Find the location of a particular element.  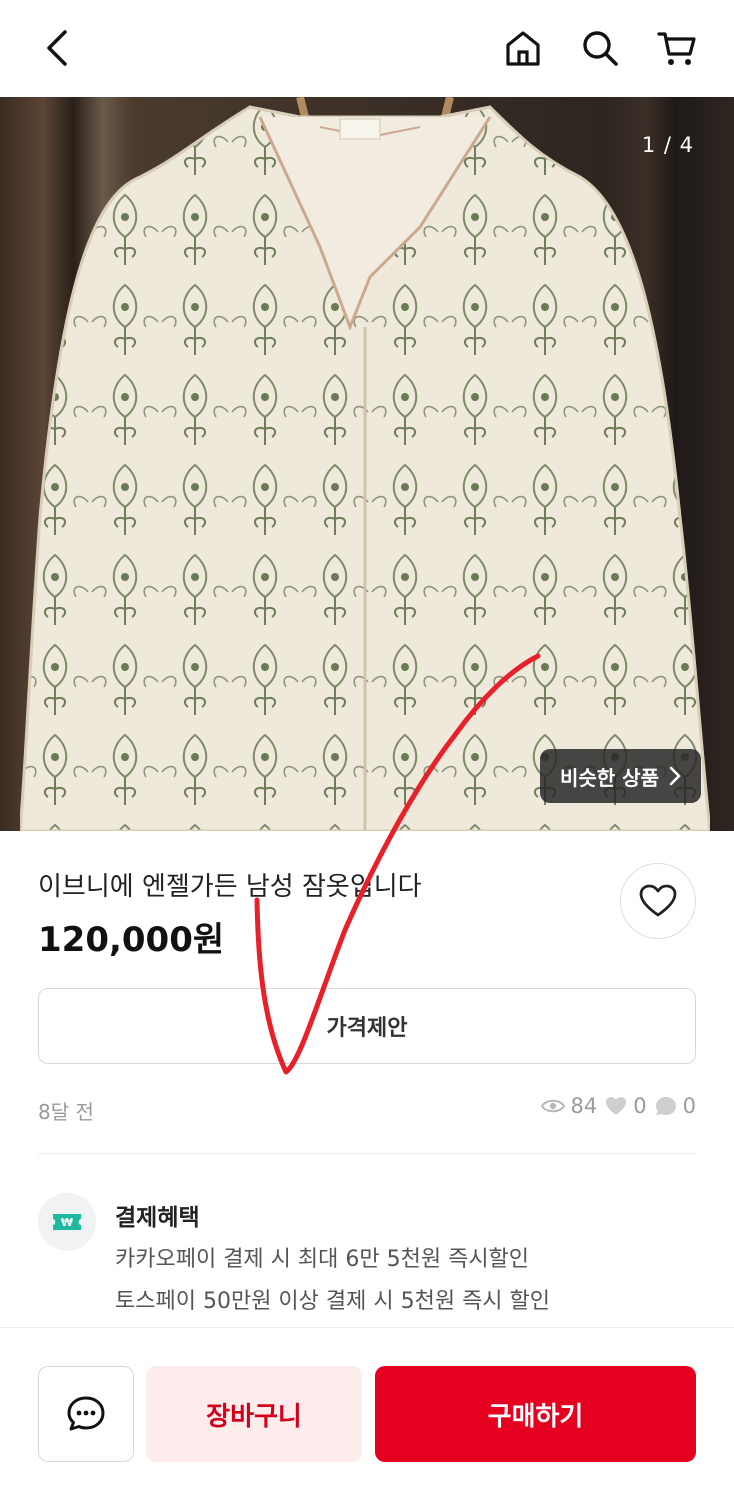

add-to-cart-button: 장바구니 is located at coordinates (254, 1414).